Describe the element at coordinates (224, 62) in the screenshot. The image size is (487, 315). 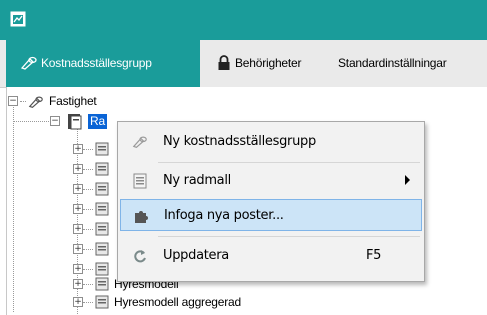
I see `padlock-icon` at that location.